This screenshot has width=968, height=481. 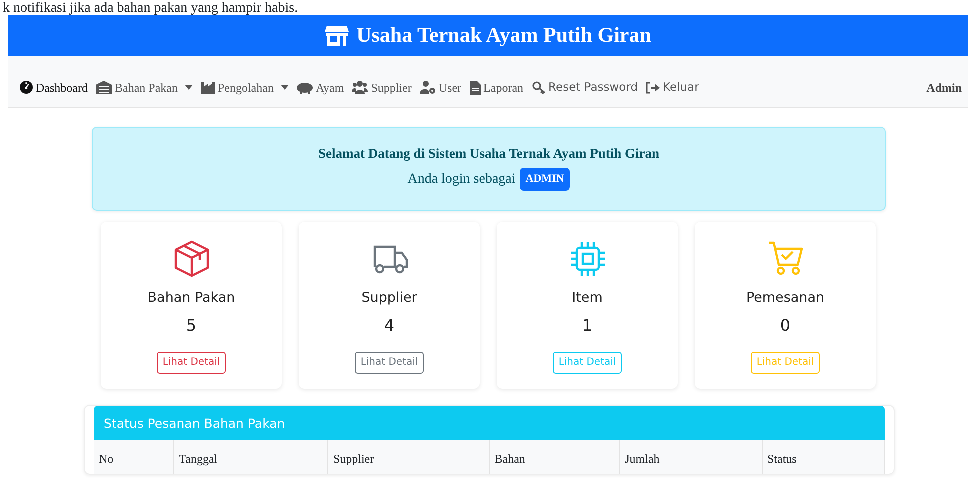 What do you see at coordinates (489, 423) in the screenshot?
I see `orders-title: Status Pesanan Bahan Pakan` at bounding box center [489, 423].